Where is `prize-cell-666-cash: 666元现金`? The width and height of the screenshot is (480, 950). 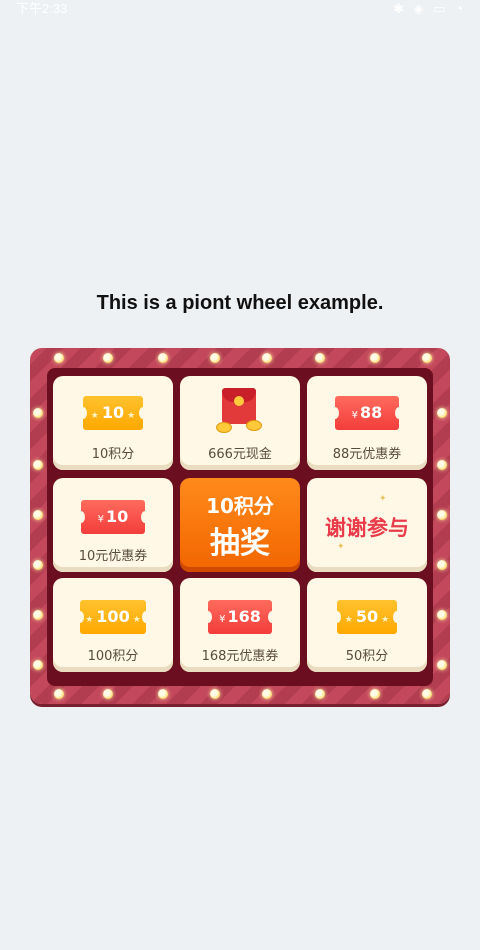 prize-cell-666-cash: 666元现金 is located at coordinates (240, 423).